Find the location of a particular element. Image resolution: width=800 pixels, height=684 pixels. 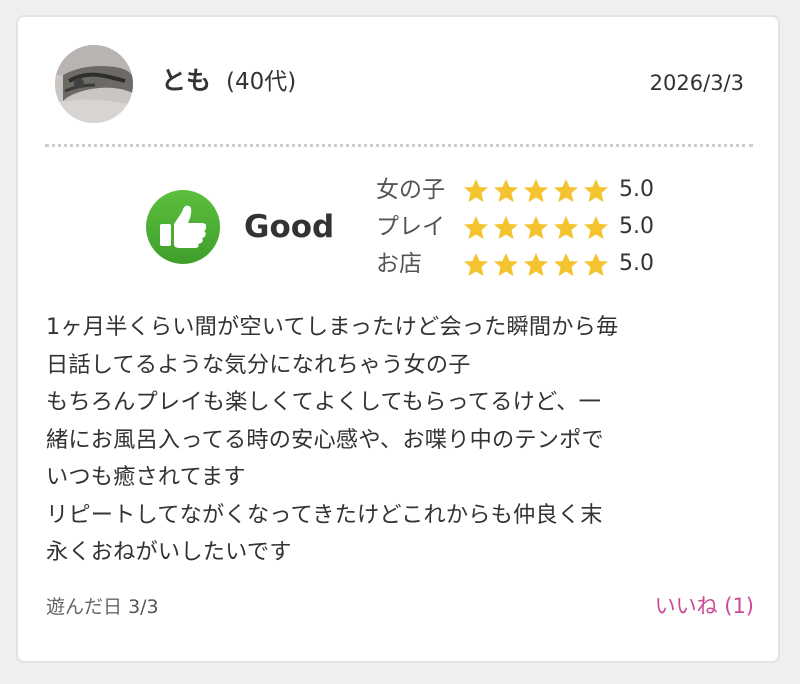

review-text-line: もちろんプレイも楽しくてよくしてもらってるけど、一 is located at coordinates (324, 402).